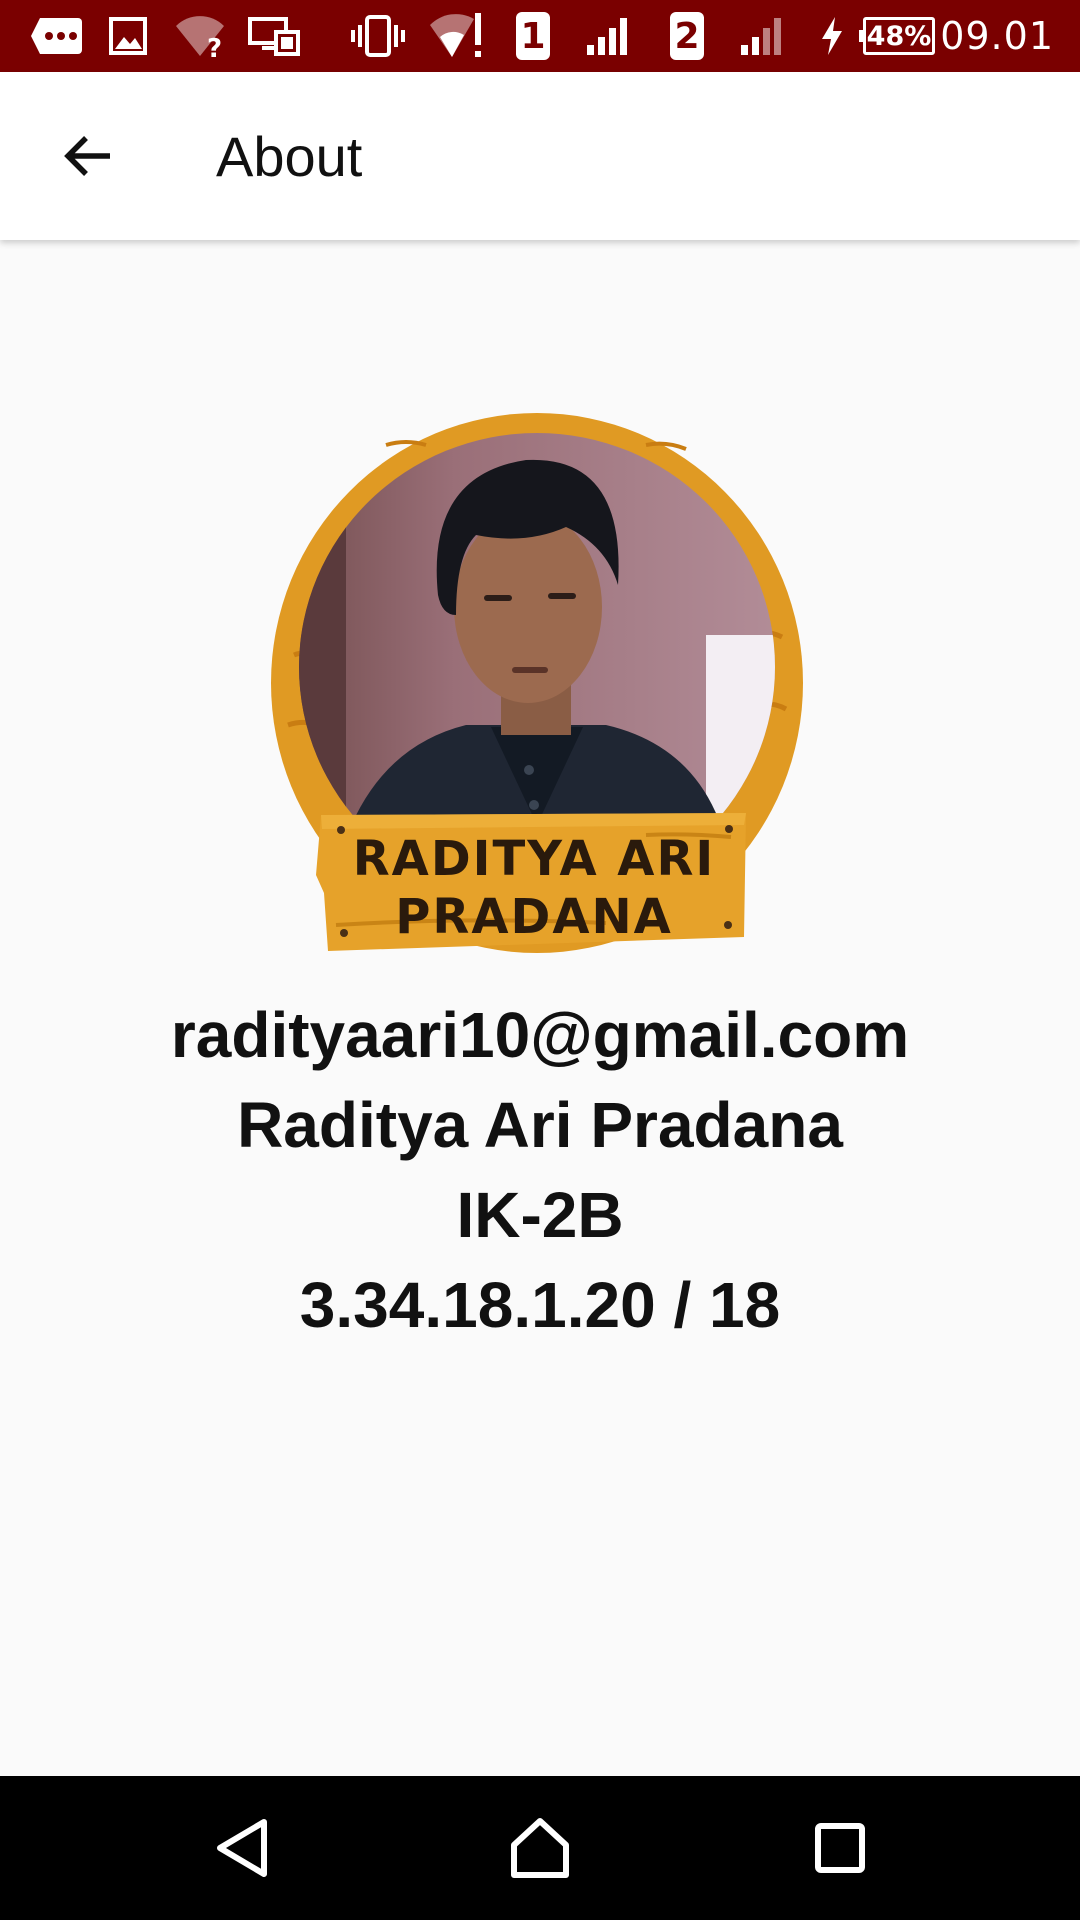 Image resolution: width=1080 pixels, height=1920 pixels. I want to click on sim-1-icon: 1, so click(533, 36).